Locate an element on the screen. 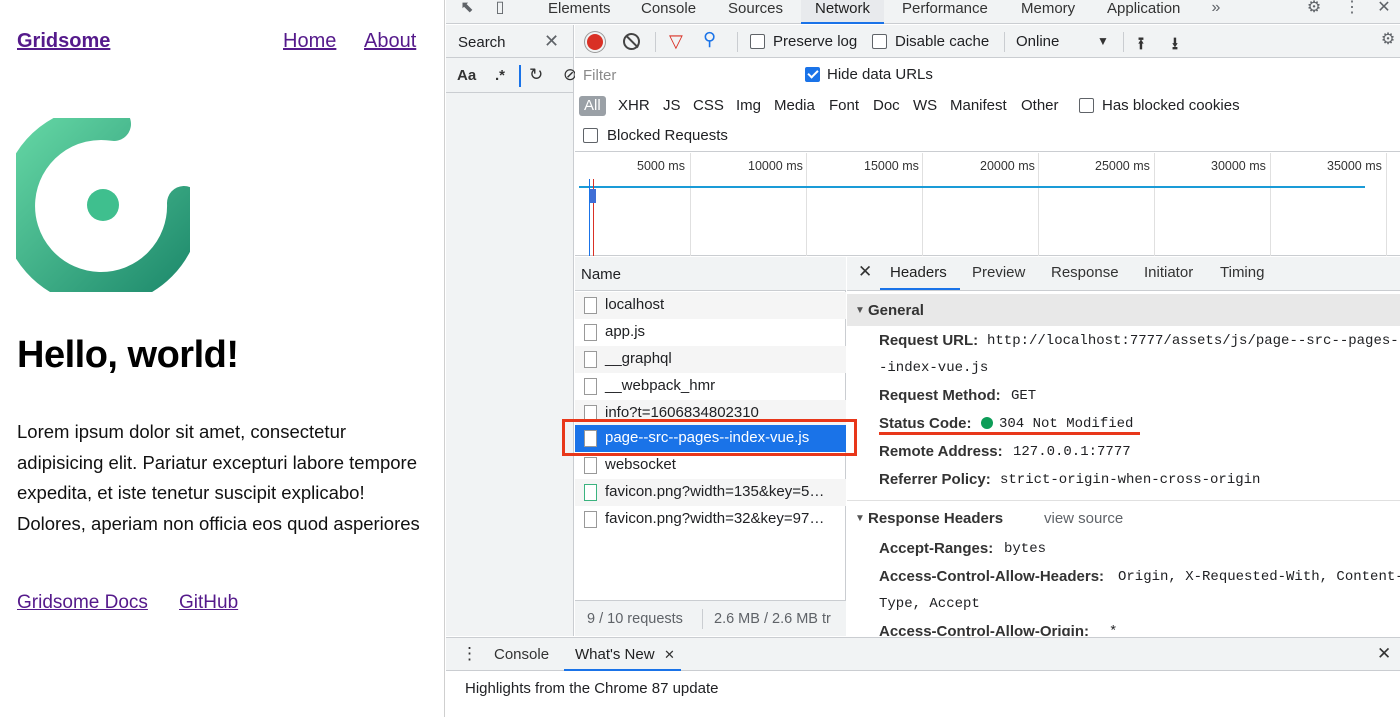 The height and width of the screenshot is (717, 1400). hide-data-urls-checkbox is located at coordinates (812, 74).